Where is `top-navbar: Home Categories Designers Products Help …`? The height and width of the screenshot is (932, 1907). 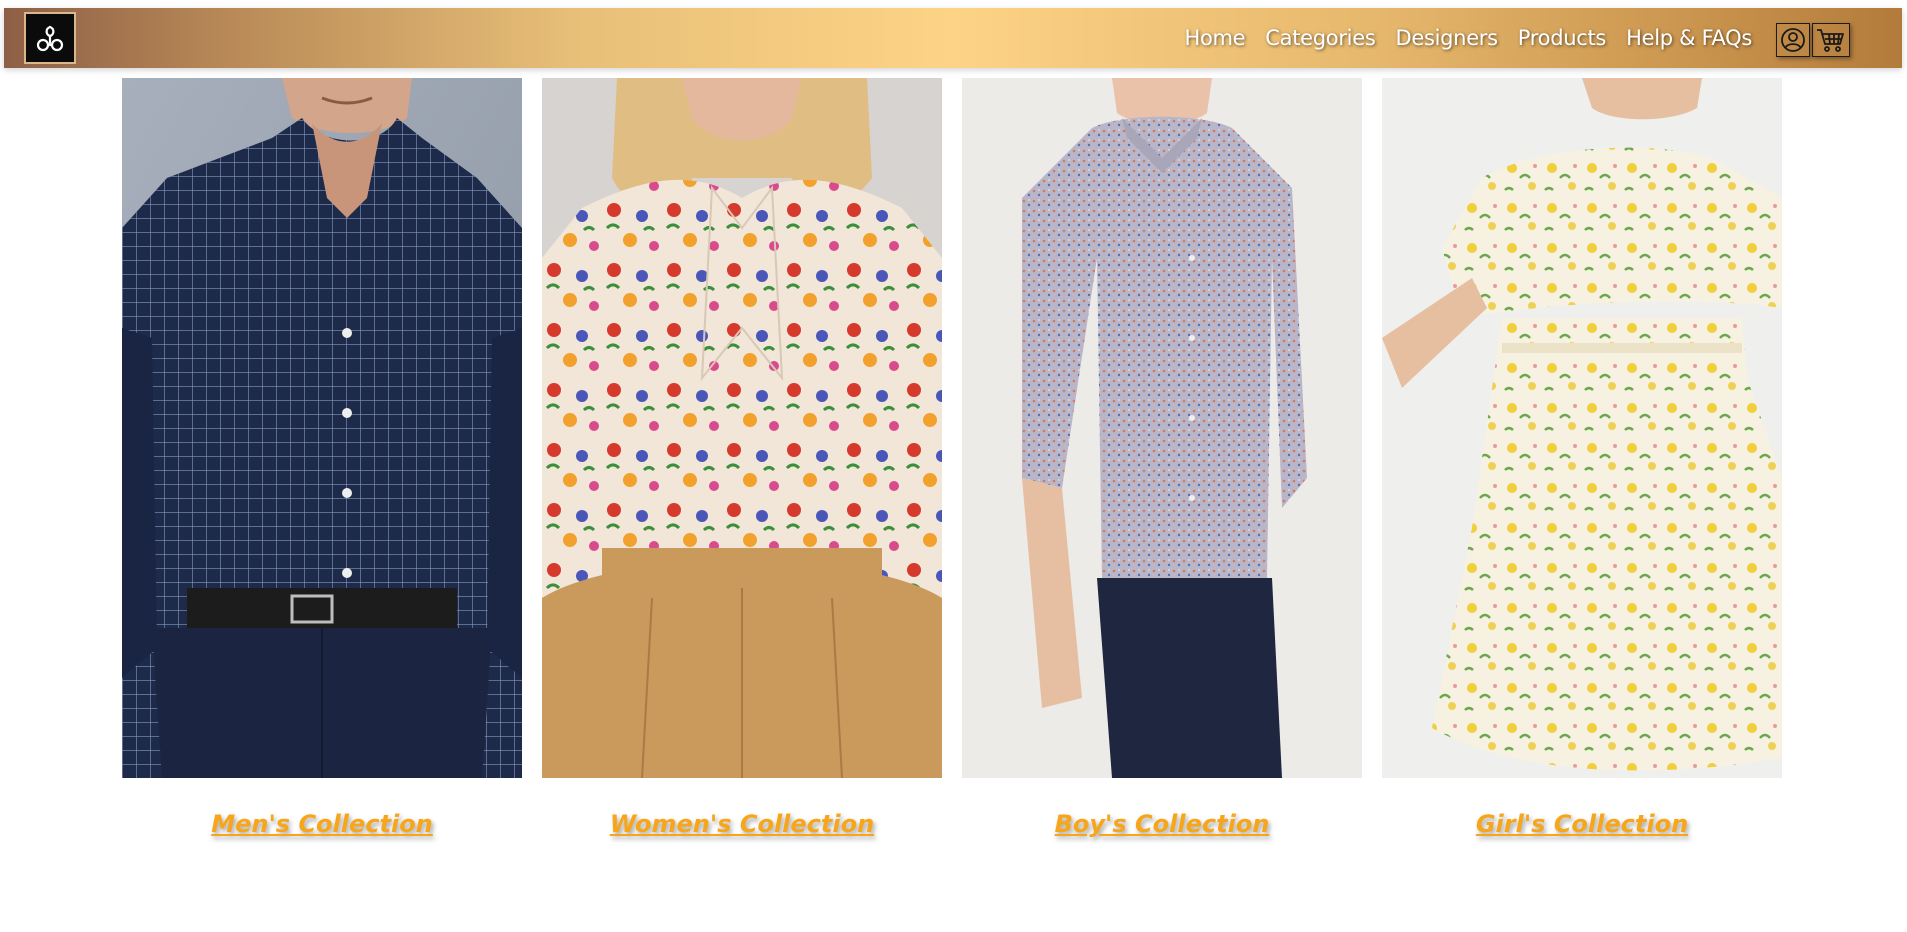
top-navbar: Home Categories Designers Products Help … is located at coordinates (953, 38).